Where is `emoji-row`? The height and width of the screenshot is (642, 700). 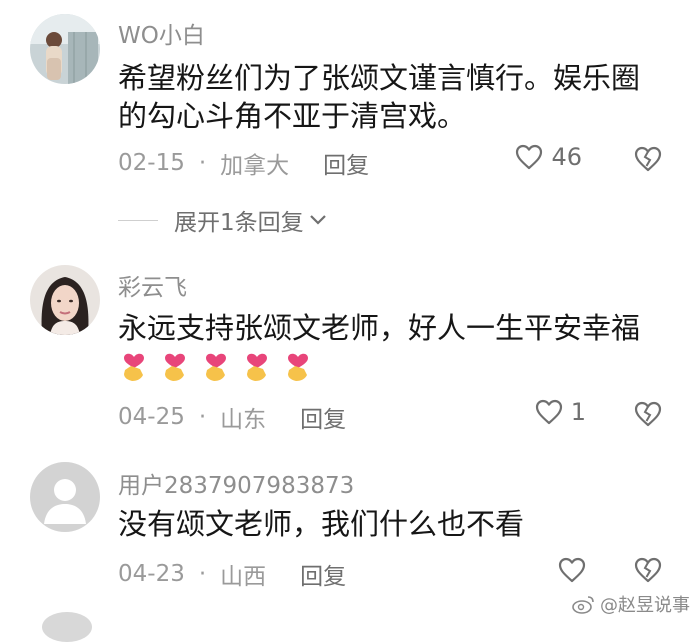 emoji-row is located at coordinates (216, 365).